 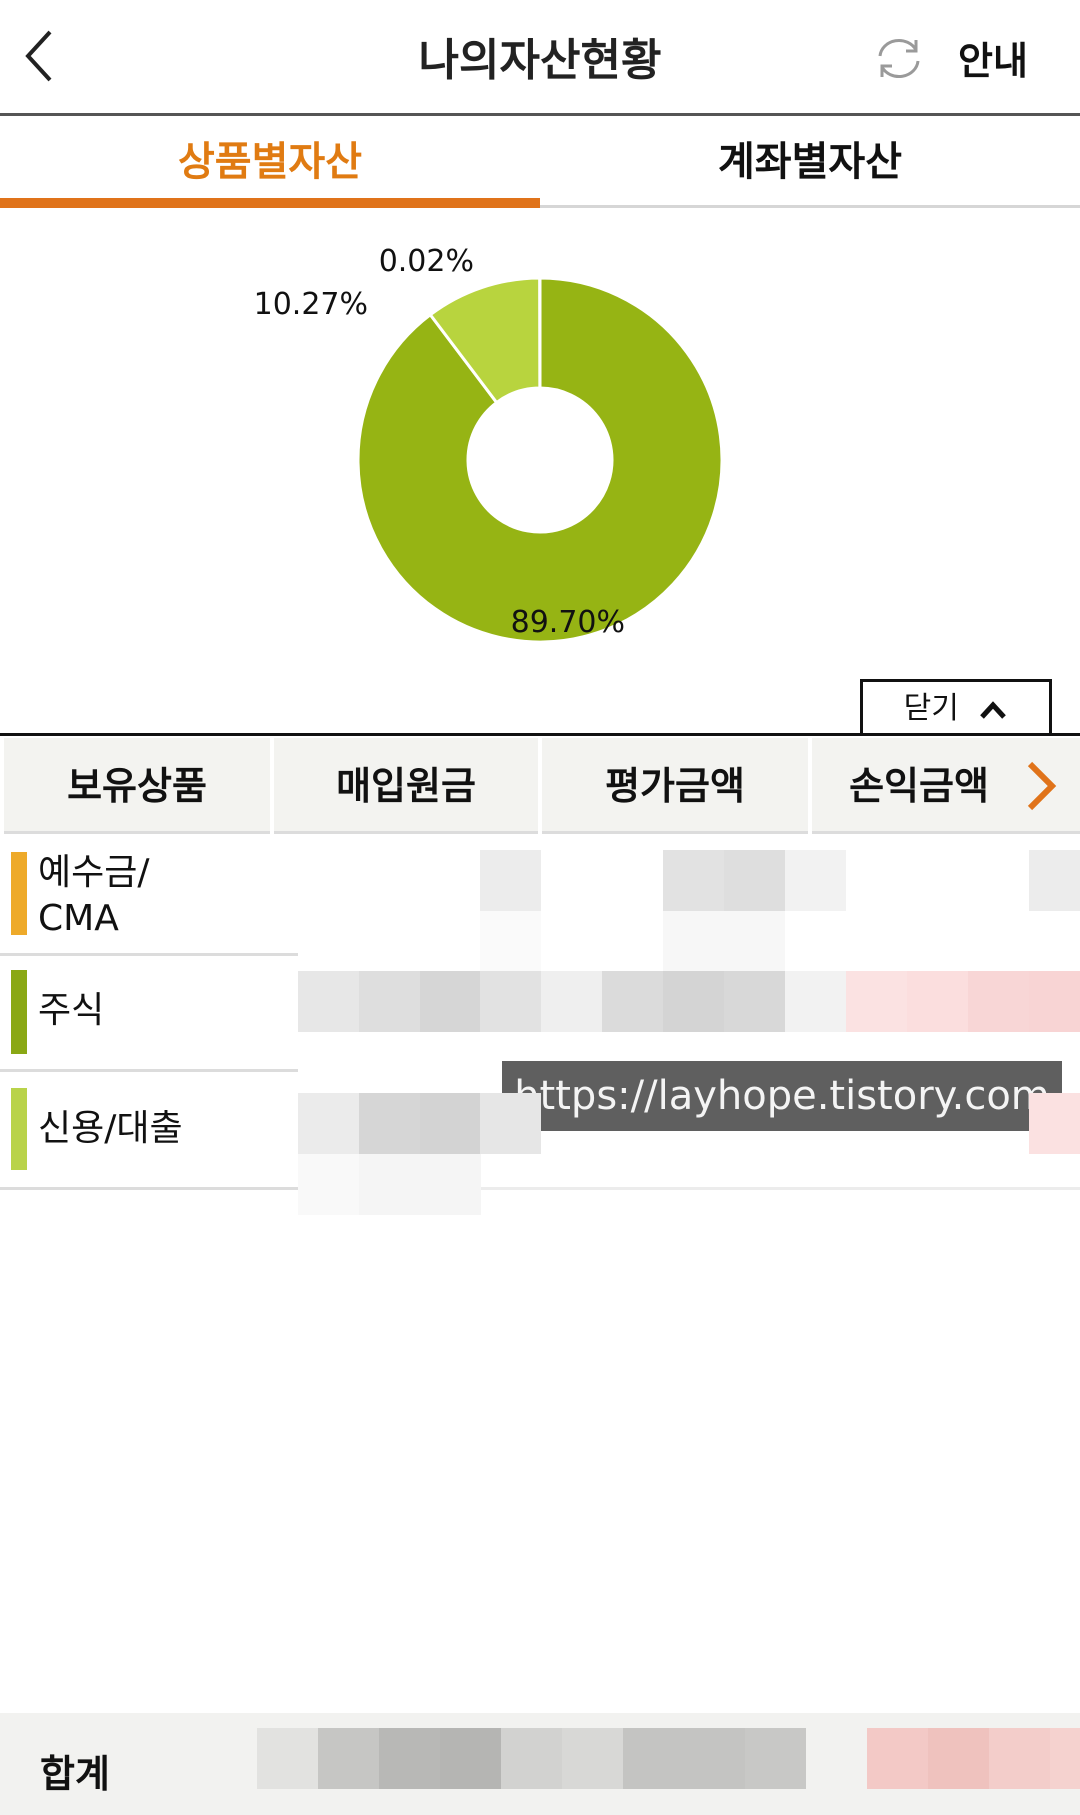 I want to click on pie-slice-label: 0.02%, so click(x=426, y=261).